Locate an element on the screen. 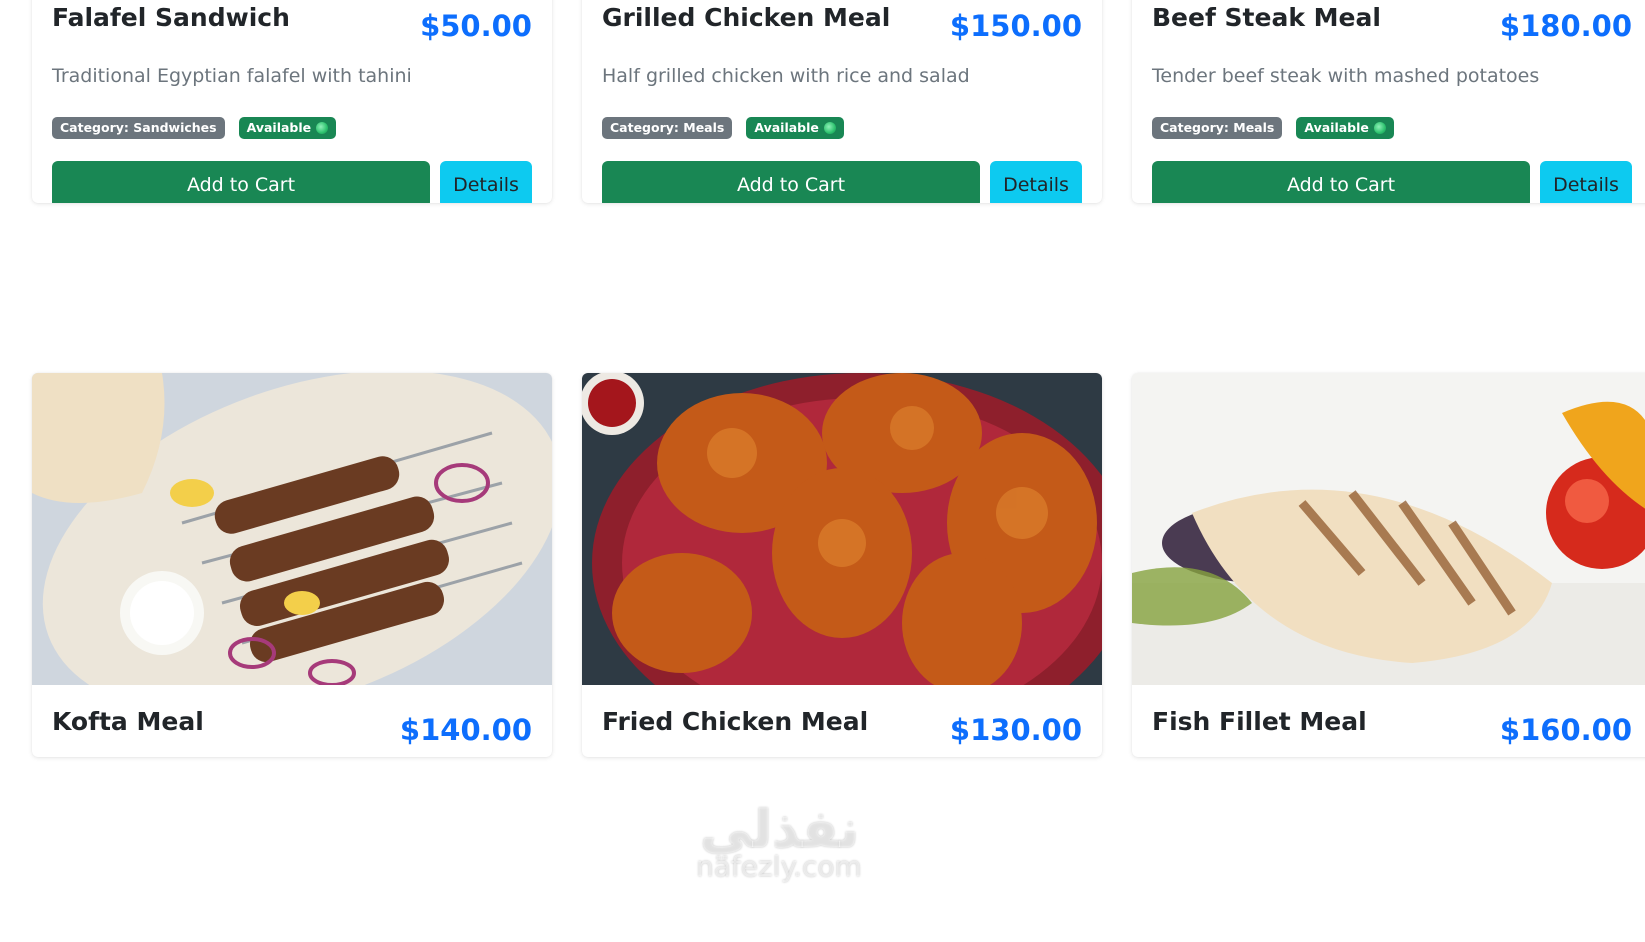 The image size is (1645, 942). title-row: Grilled Chicken Meal $150.00 is located at coordinates (842, 31).